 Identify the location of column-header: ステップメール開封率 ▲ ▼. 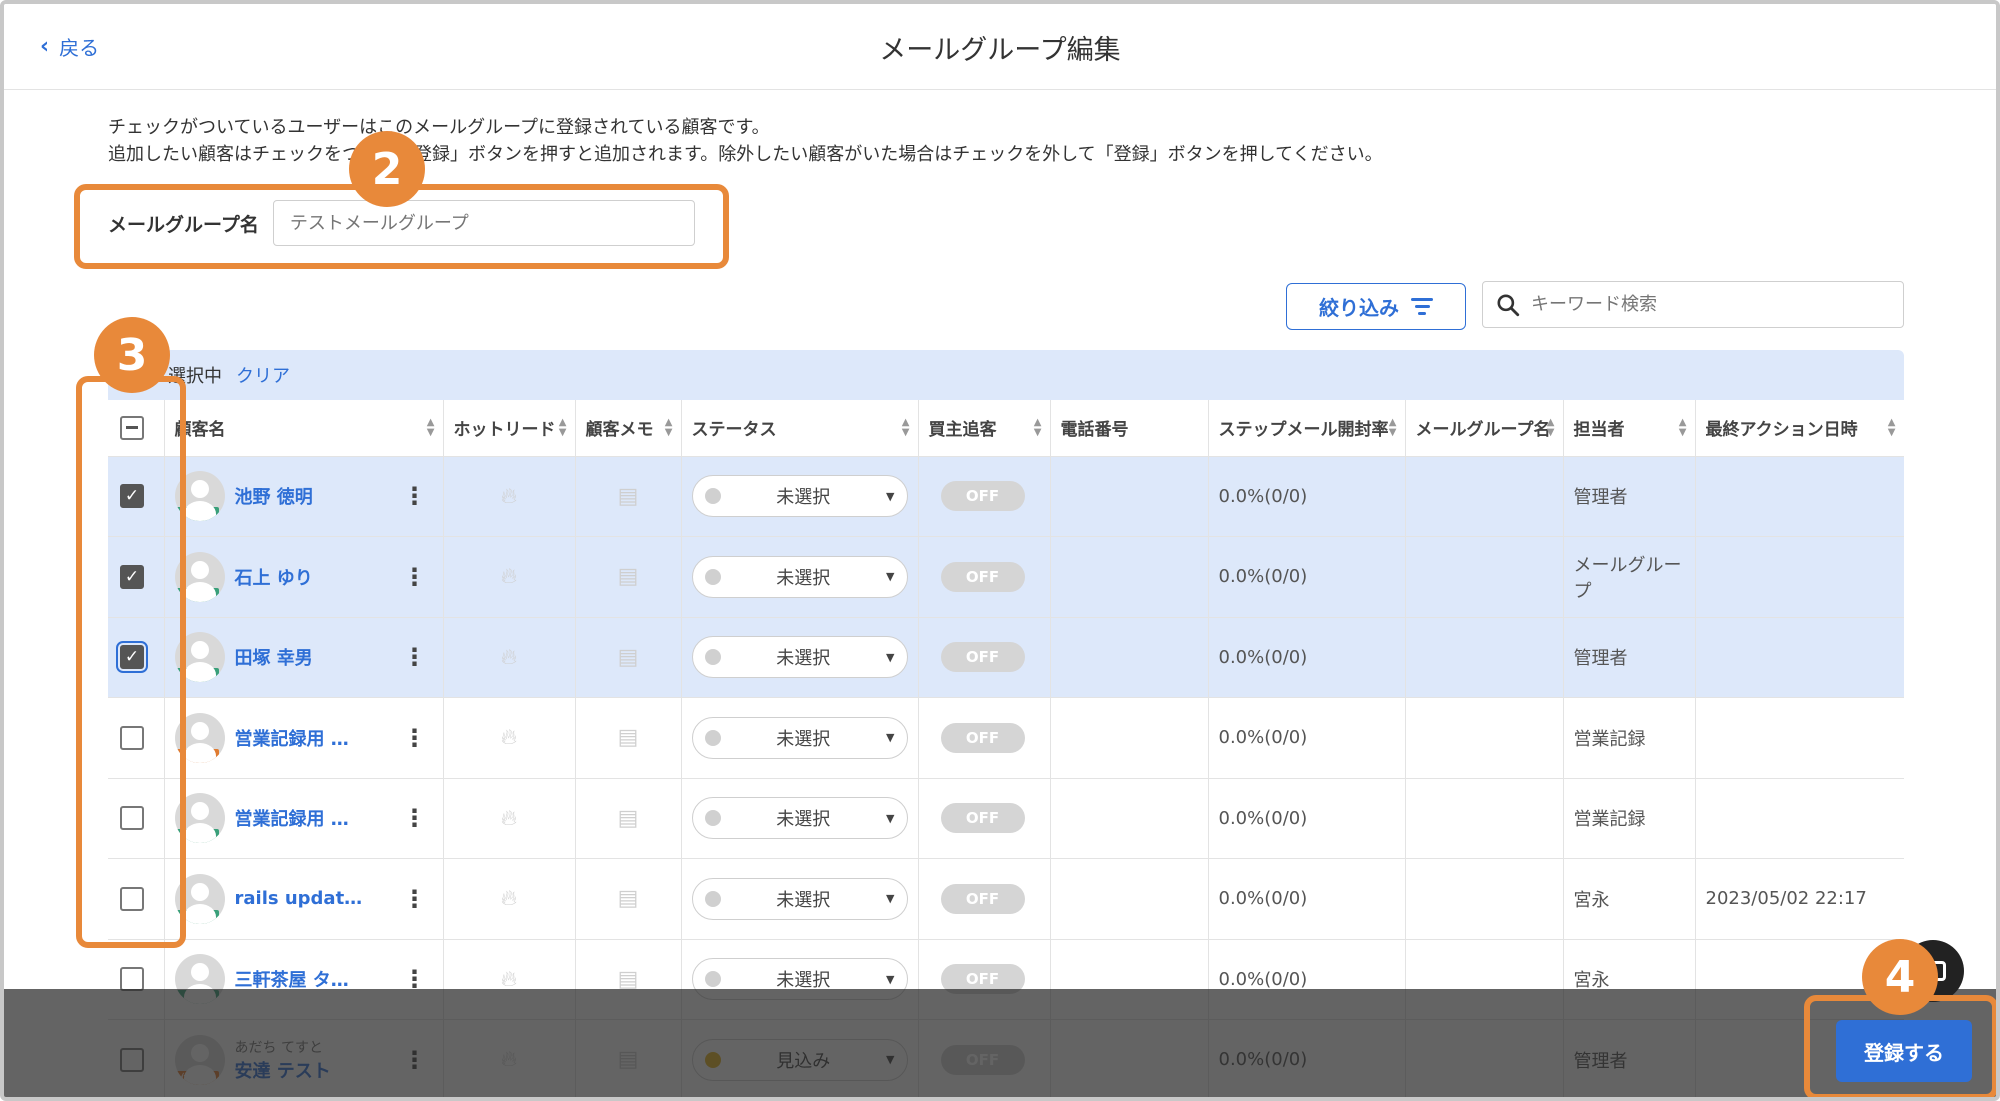
(1307, 428).